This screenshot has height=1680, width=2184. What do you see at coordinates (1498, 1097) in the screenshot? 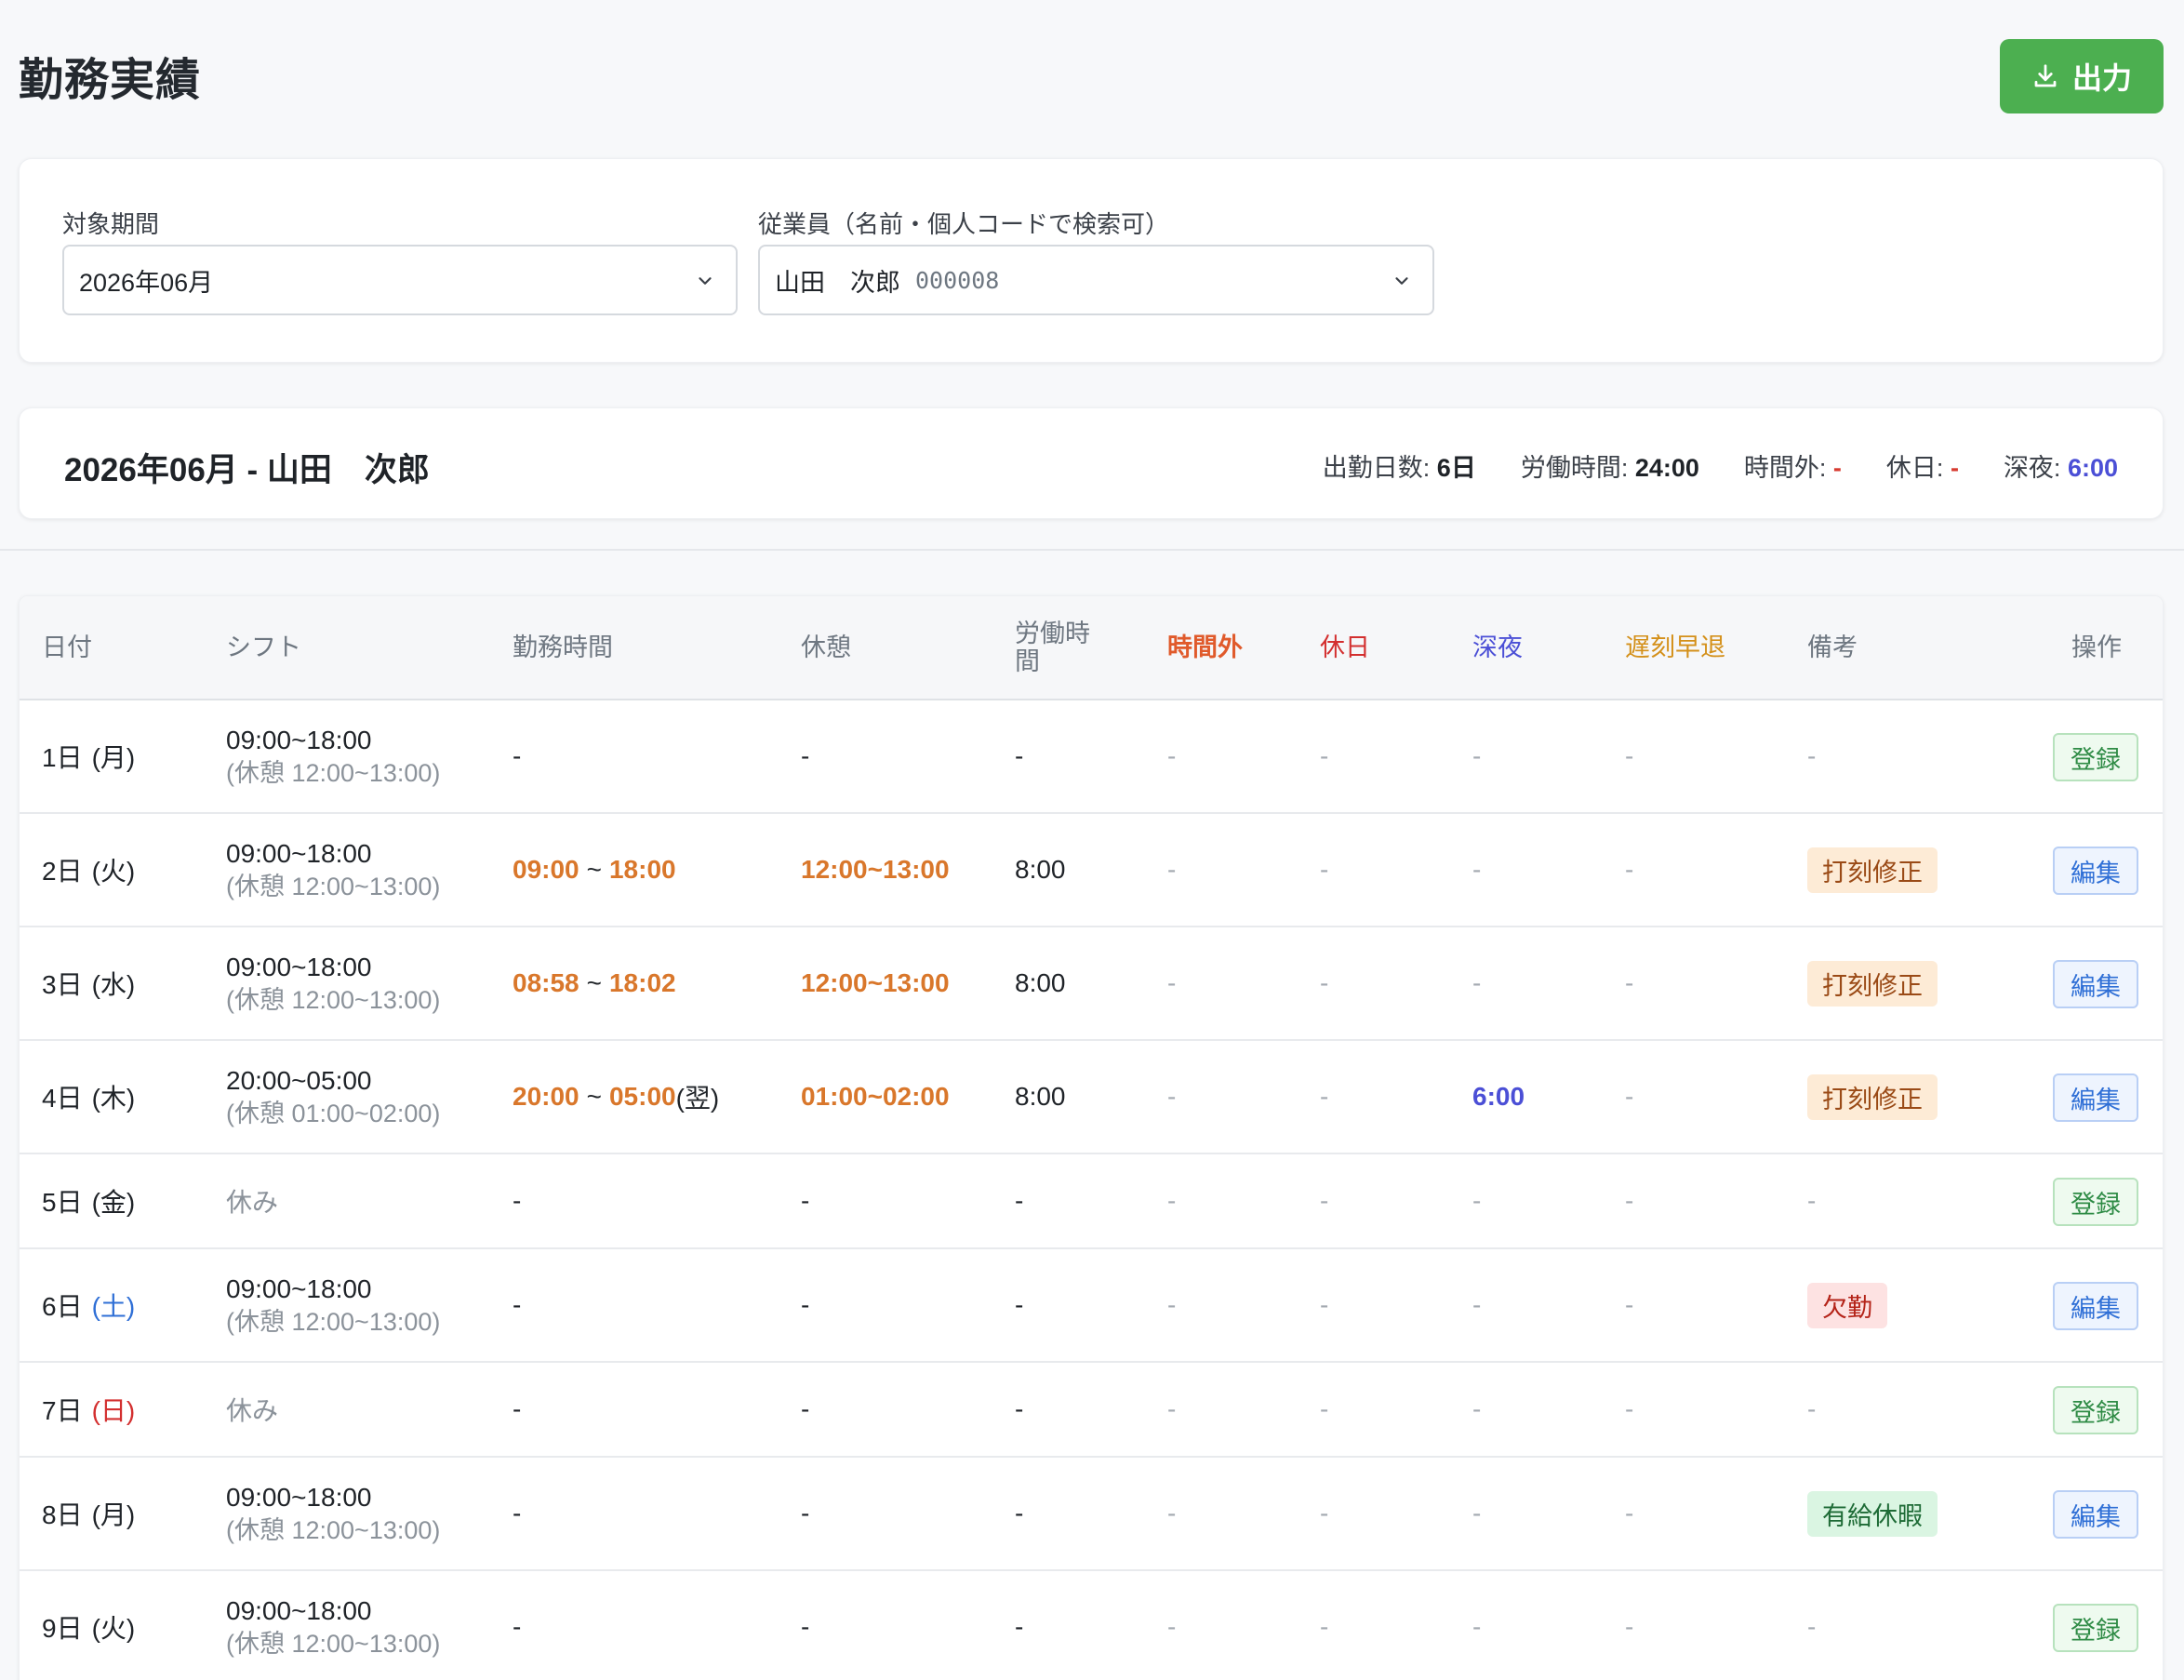
I see `night-cell: 6:00` at bounding box center [1498, 1097].